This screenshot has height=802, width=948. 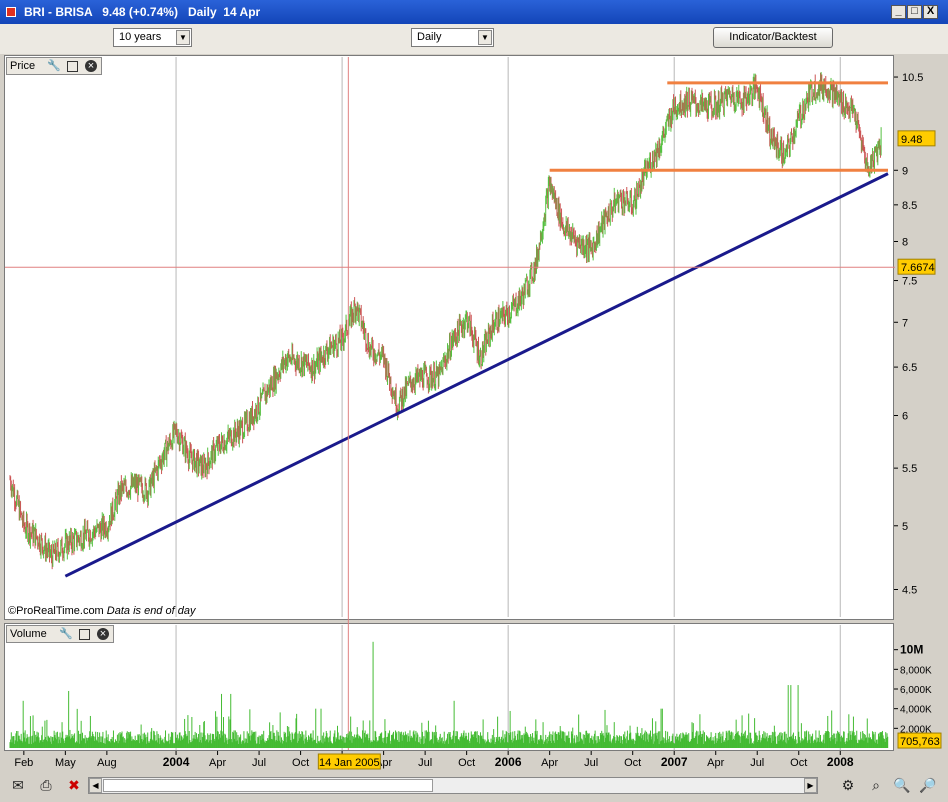 I want to click on y-tick-label: 5.5, so click(x=909, y=469).